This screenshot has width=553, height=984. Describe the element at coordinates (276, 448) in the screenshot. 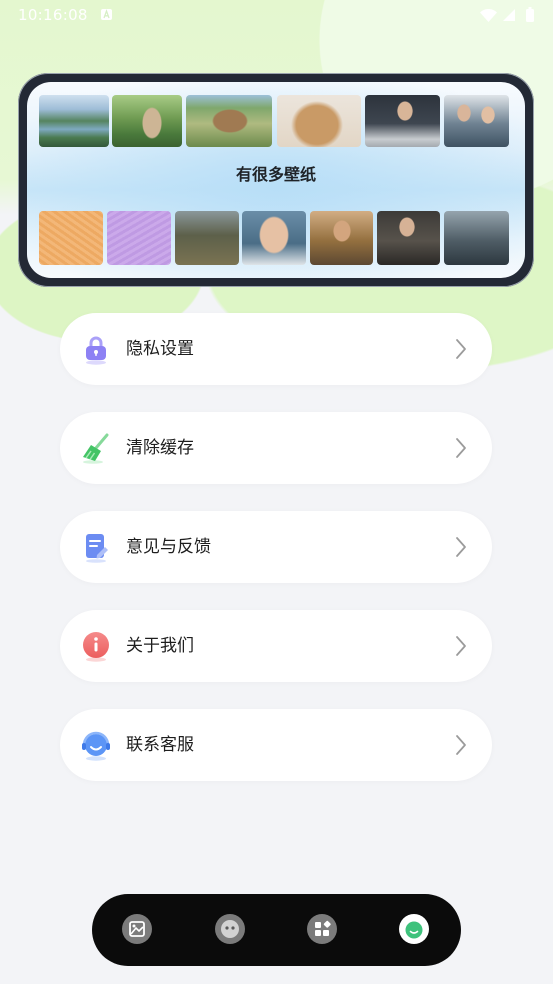

I see `menu-item-clear-cache: 清除缓存` at that location.